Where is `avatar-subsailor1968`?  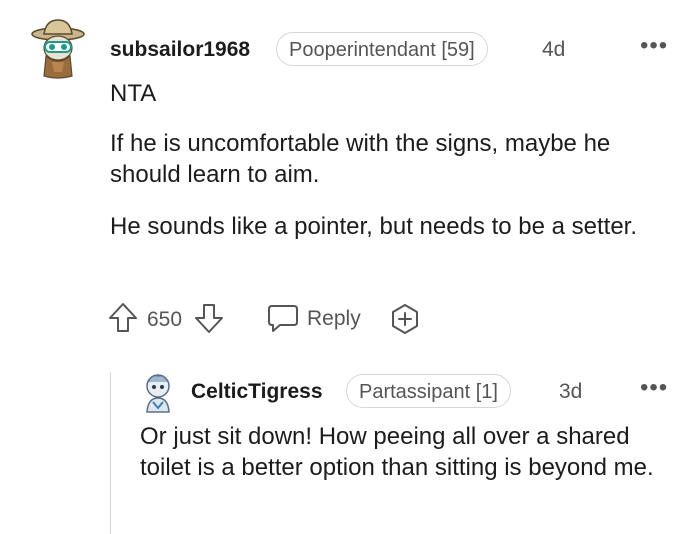
avatar-subsailor1968 is located at coordinates (58, 49).